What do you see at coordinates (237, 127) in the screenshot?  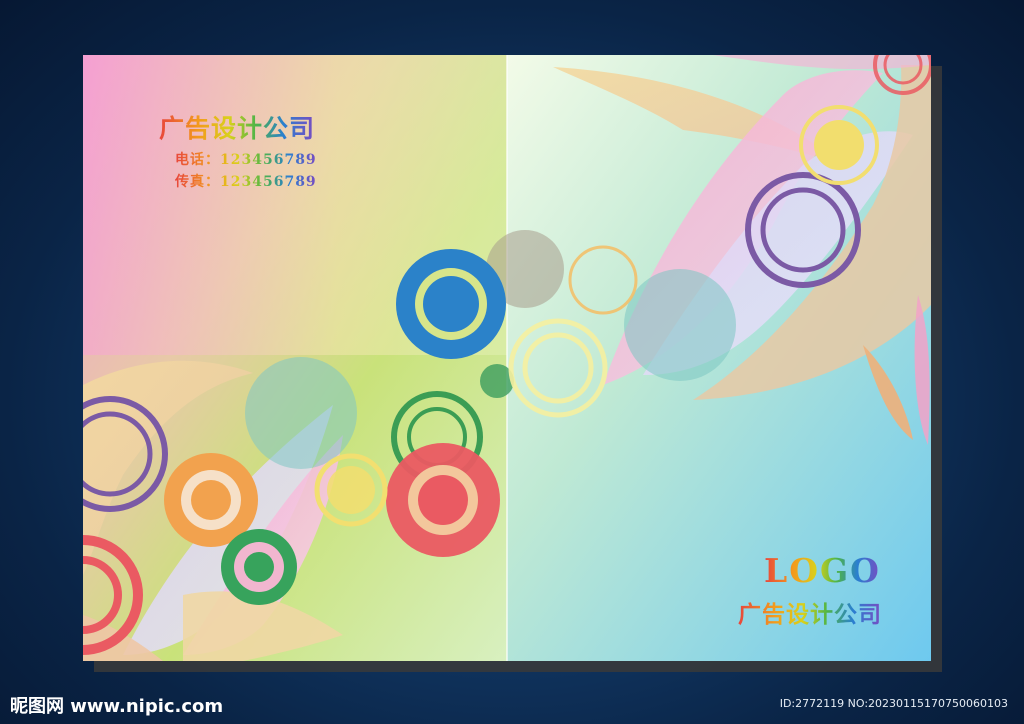 I see `company-name-front: 广告设计公司` at bounding box center [237, 127].